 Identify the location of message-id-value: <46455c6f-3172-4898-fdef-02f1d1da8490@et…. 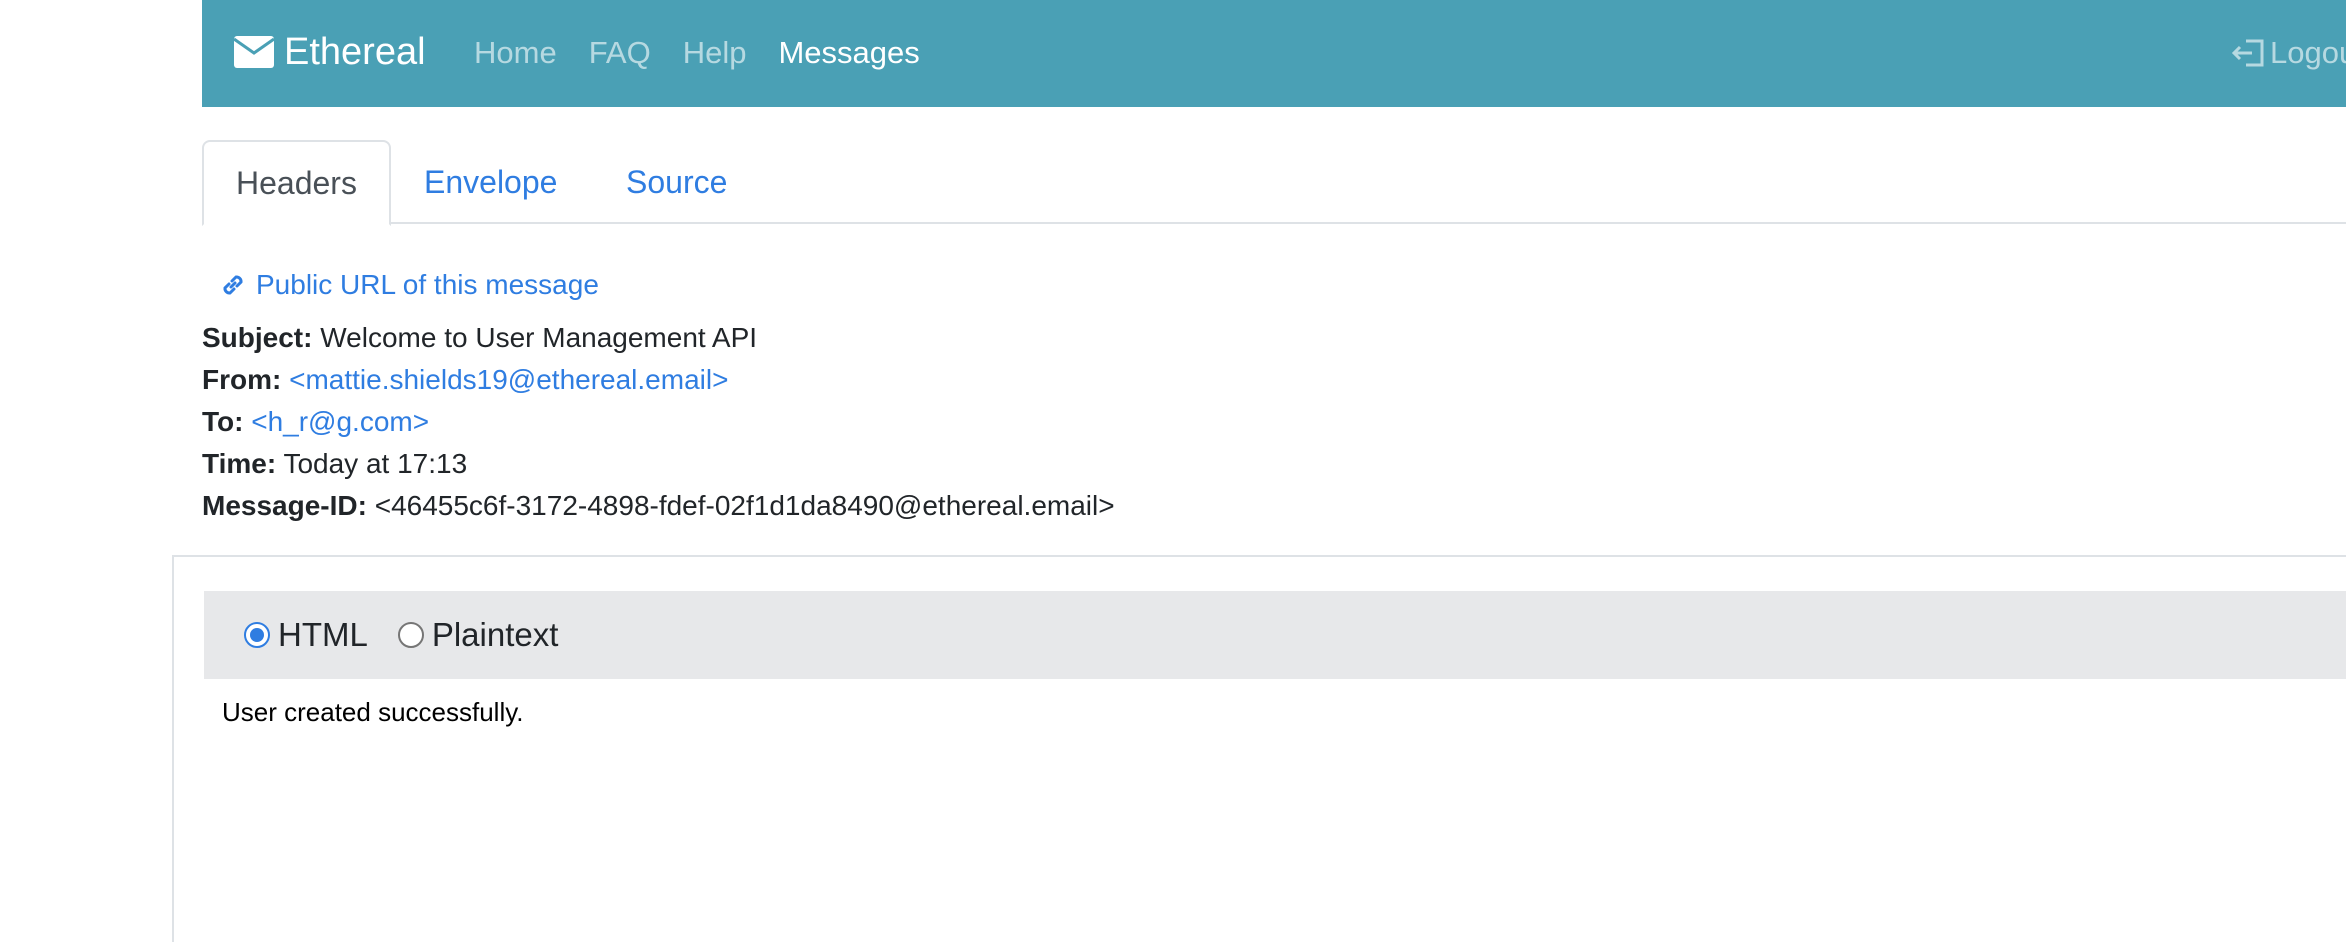
(744, 505).